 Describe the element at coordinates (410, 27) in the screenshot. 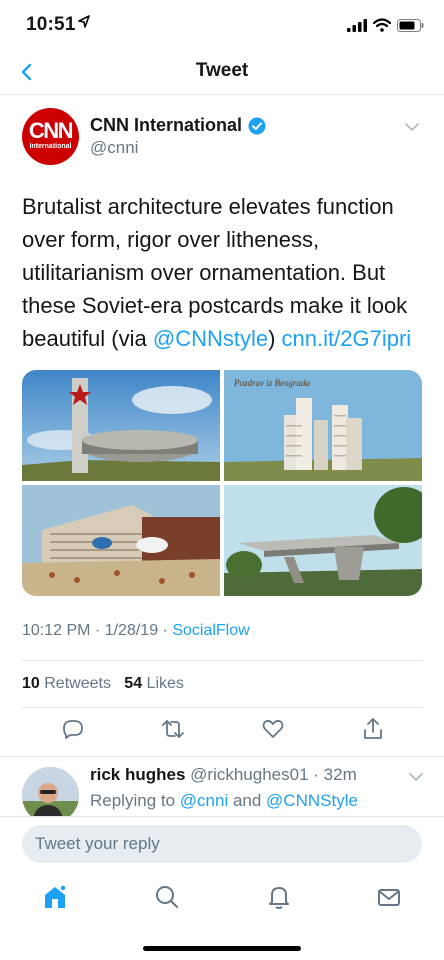

I see `battery-icon` at that location.